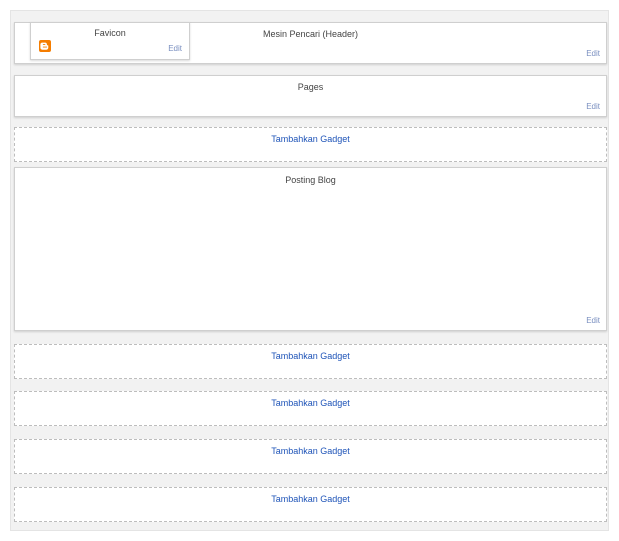 This screenshot has height=541, width=619. I want to click on pages-edit-link: Edit, so click(593, 106).